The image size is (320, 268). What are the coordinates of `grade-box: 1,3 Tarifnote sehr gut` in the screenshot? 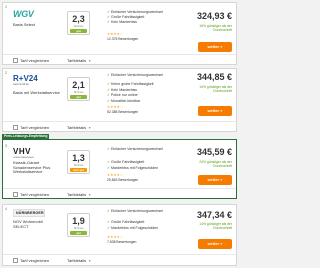 It's located at (78, 162).